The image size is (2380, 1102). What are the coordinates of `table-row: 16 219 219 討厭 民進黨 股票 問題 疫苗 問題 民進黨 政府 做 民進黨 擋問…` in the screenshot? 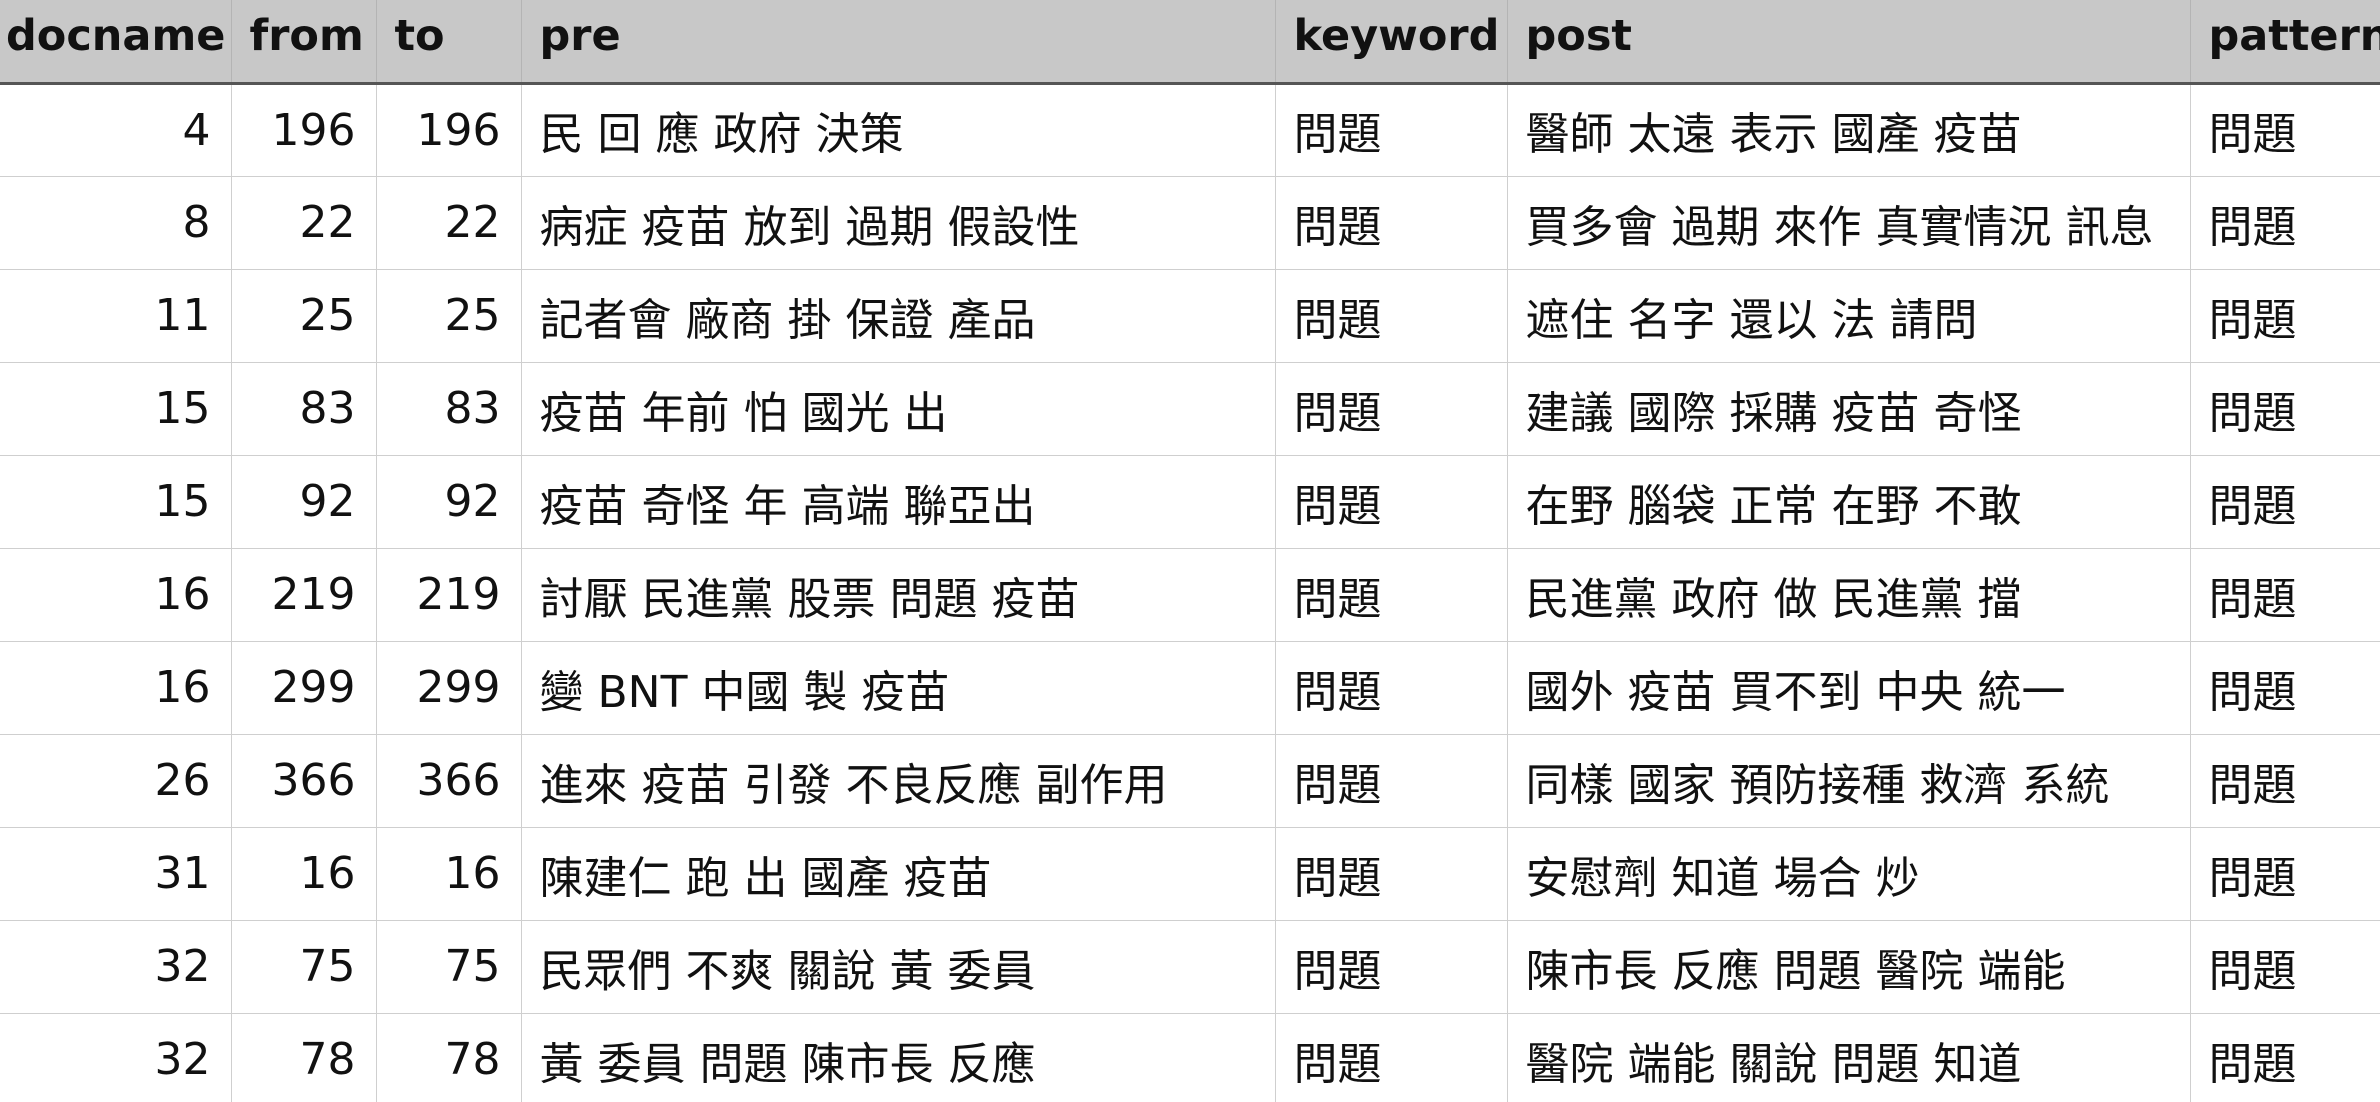 It's located at (1190, 594).